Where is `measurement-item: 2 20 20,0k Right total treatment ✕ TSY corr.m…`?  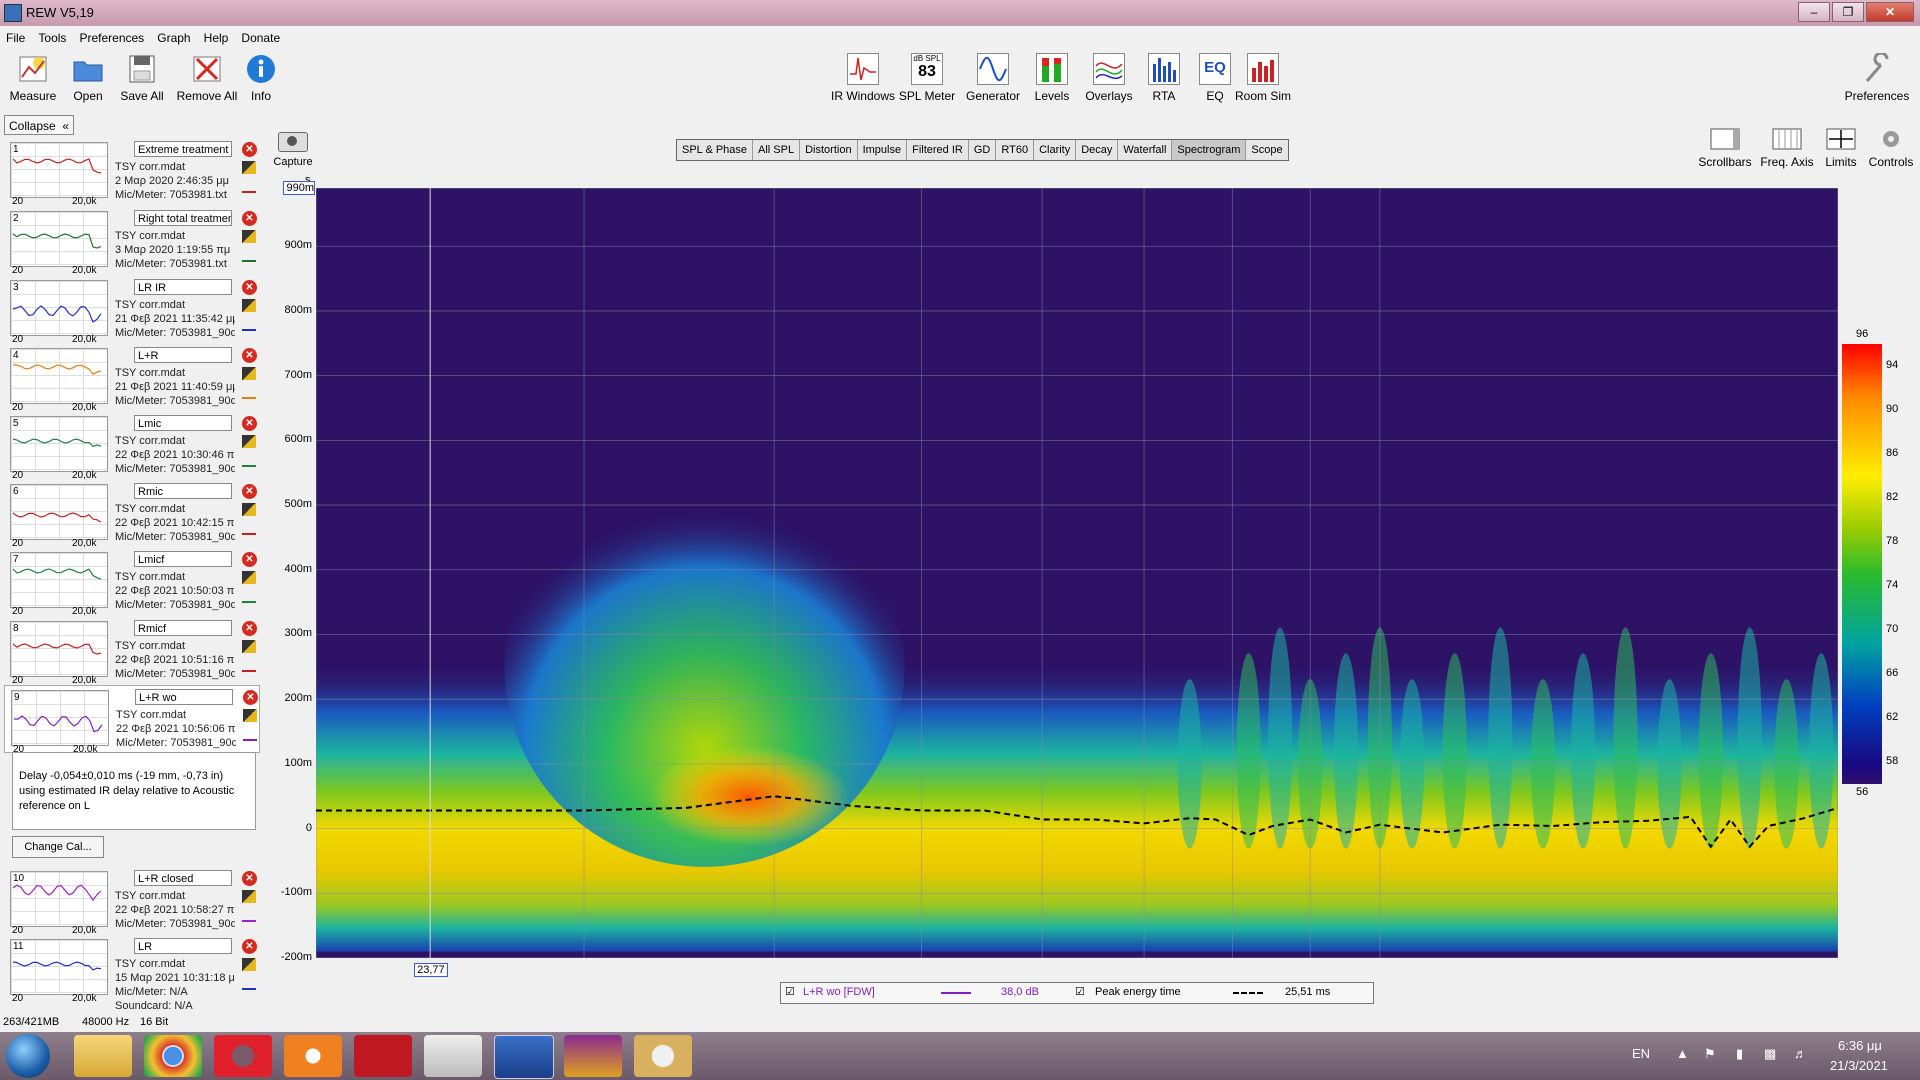
measurement-item: 2 20 20,0k Right total treatment ✕ TSY corr.m… is located at coordinates (132, 241).